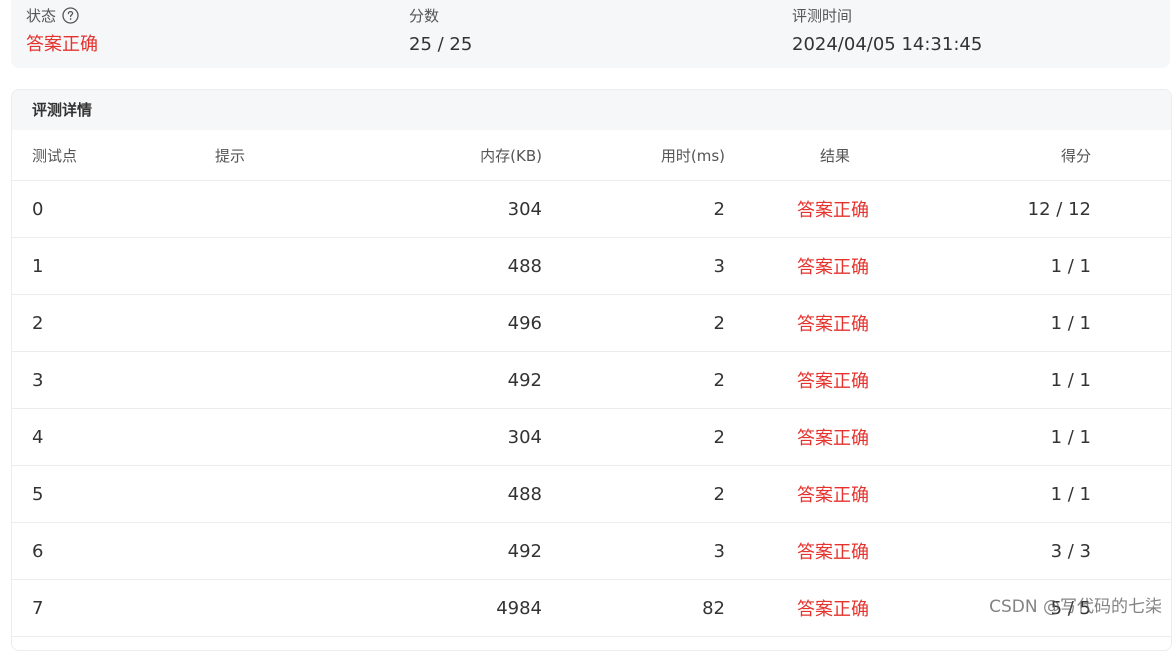 The width and height of the screenshot is (1176, 651). I want to click on test-point-score: 12 / 12, so click(1059, 209).